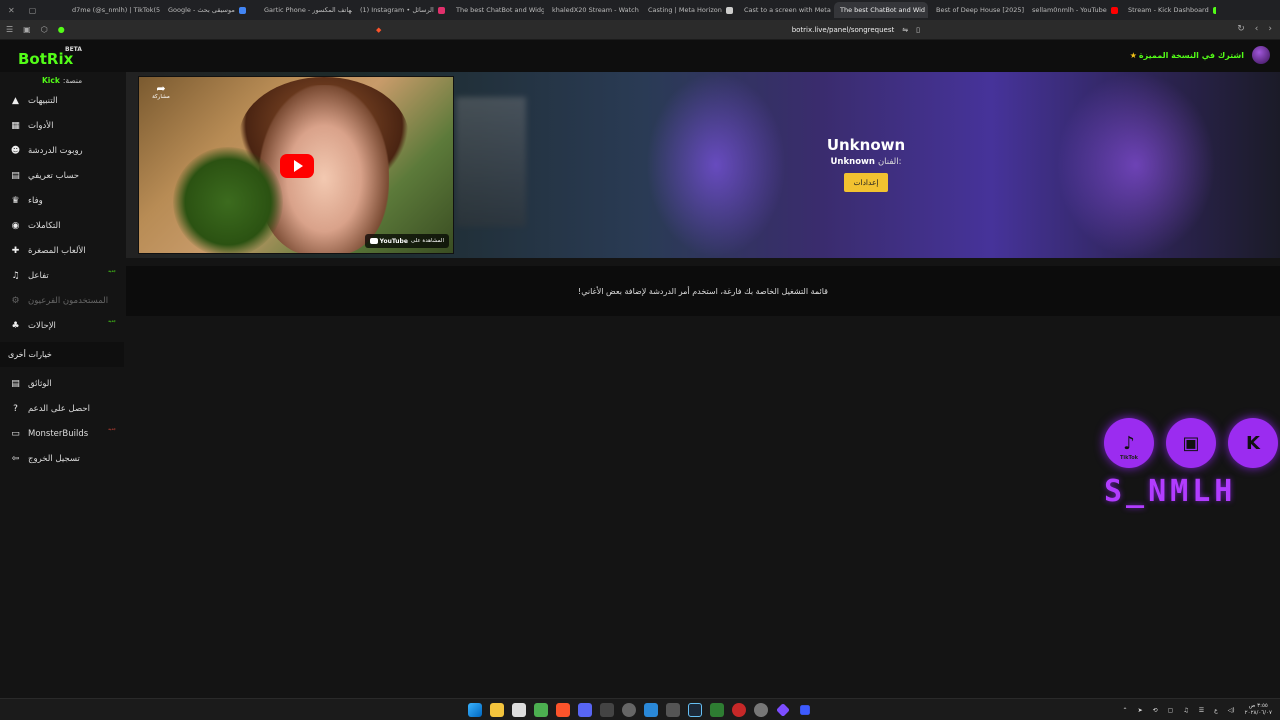  I want to click on arrow-app-icon, so click(805, 710).